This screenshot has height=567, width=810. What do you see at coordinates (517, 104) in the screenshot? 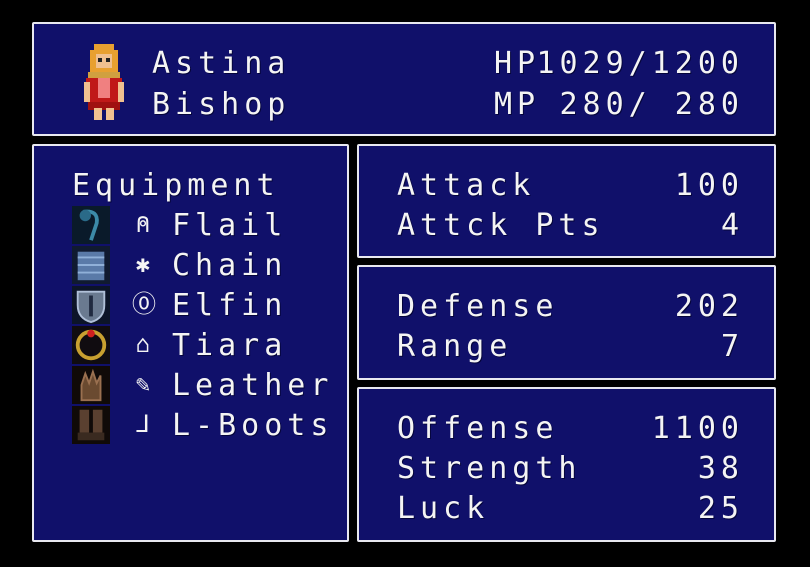
I see `mp-label: MP` at bounding box center [517, 104].